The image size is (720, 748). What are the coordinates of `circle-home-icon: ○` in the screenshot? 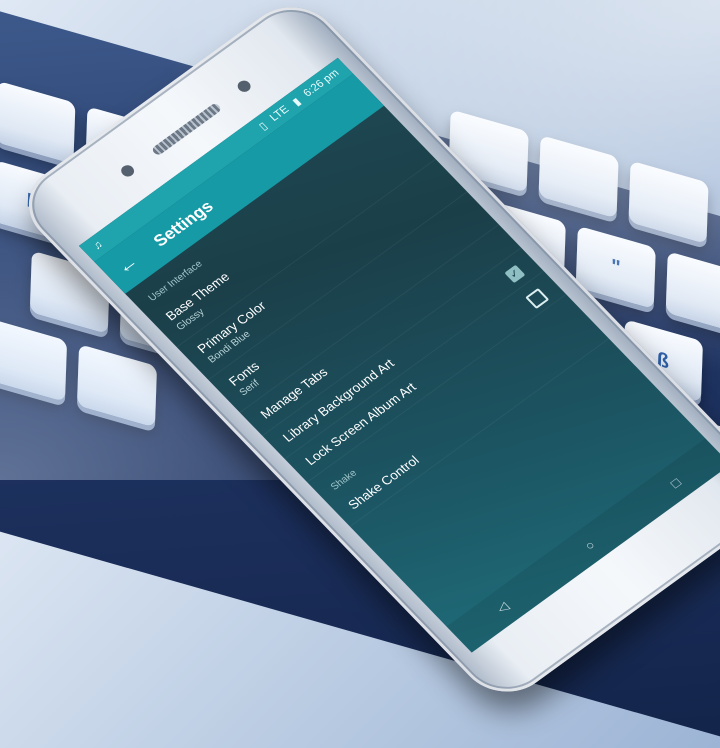 It's located at (589, 545).